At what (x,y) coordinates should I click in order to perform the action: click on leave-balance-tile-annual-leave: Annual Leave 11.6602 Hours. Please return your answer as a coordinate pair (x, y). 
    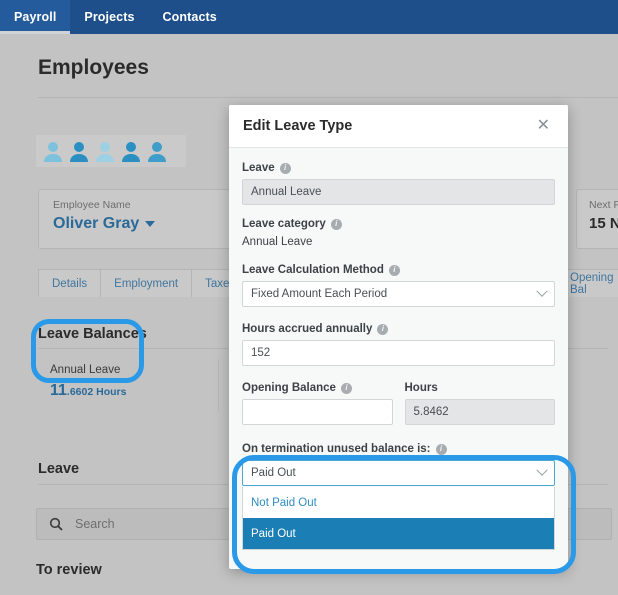
    Looking at the image, I should click on (124, 385).